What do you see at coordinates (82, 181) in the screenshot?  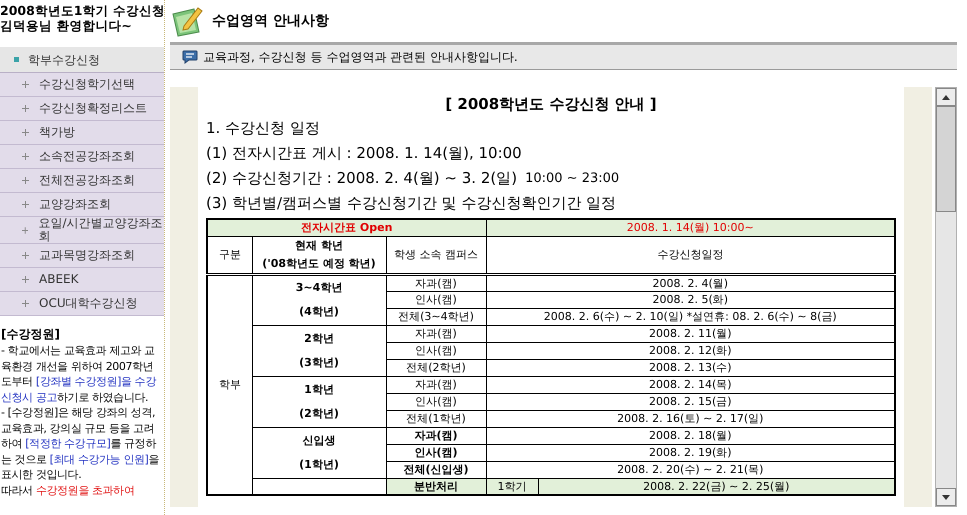 I see `menu-item: 전체전공강좌조회` at bounding box center [82, 181].